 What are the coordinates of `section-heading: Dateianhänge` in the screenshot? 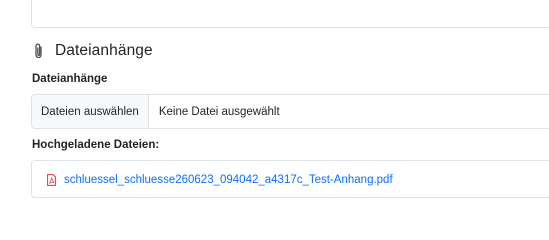 It's located at (93, 51).